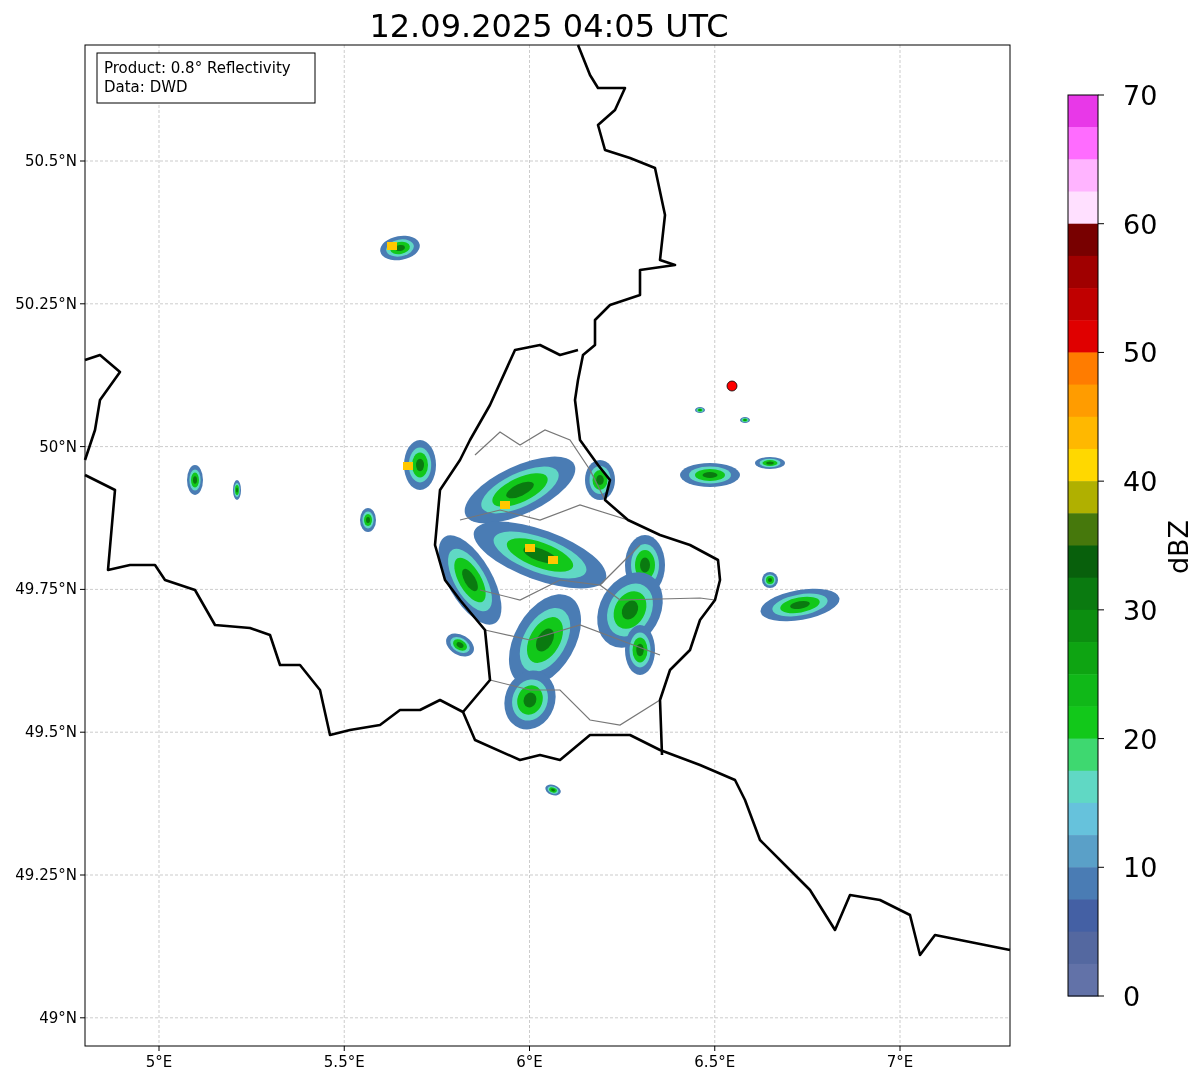 The image size is (1202, 1081). I want to click on longitude-label: 5°E, so click(159, 1062).